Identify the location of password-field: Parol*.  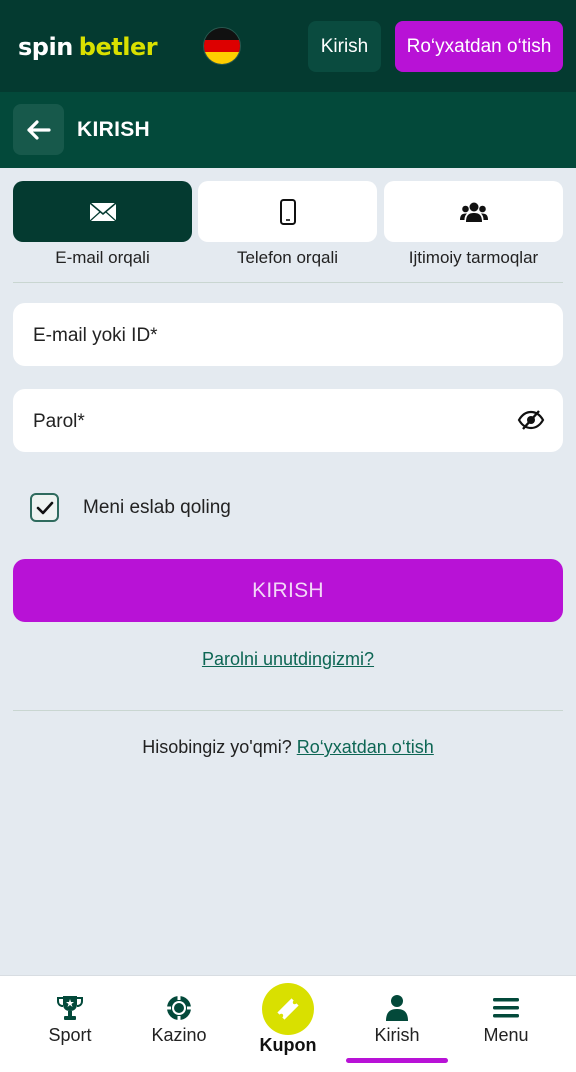
(288, 420).